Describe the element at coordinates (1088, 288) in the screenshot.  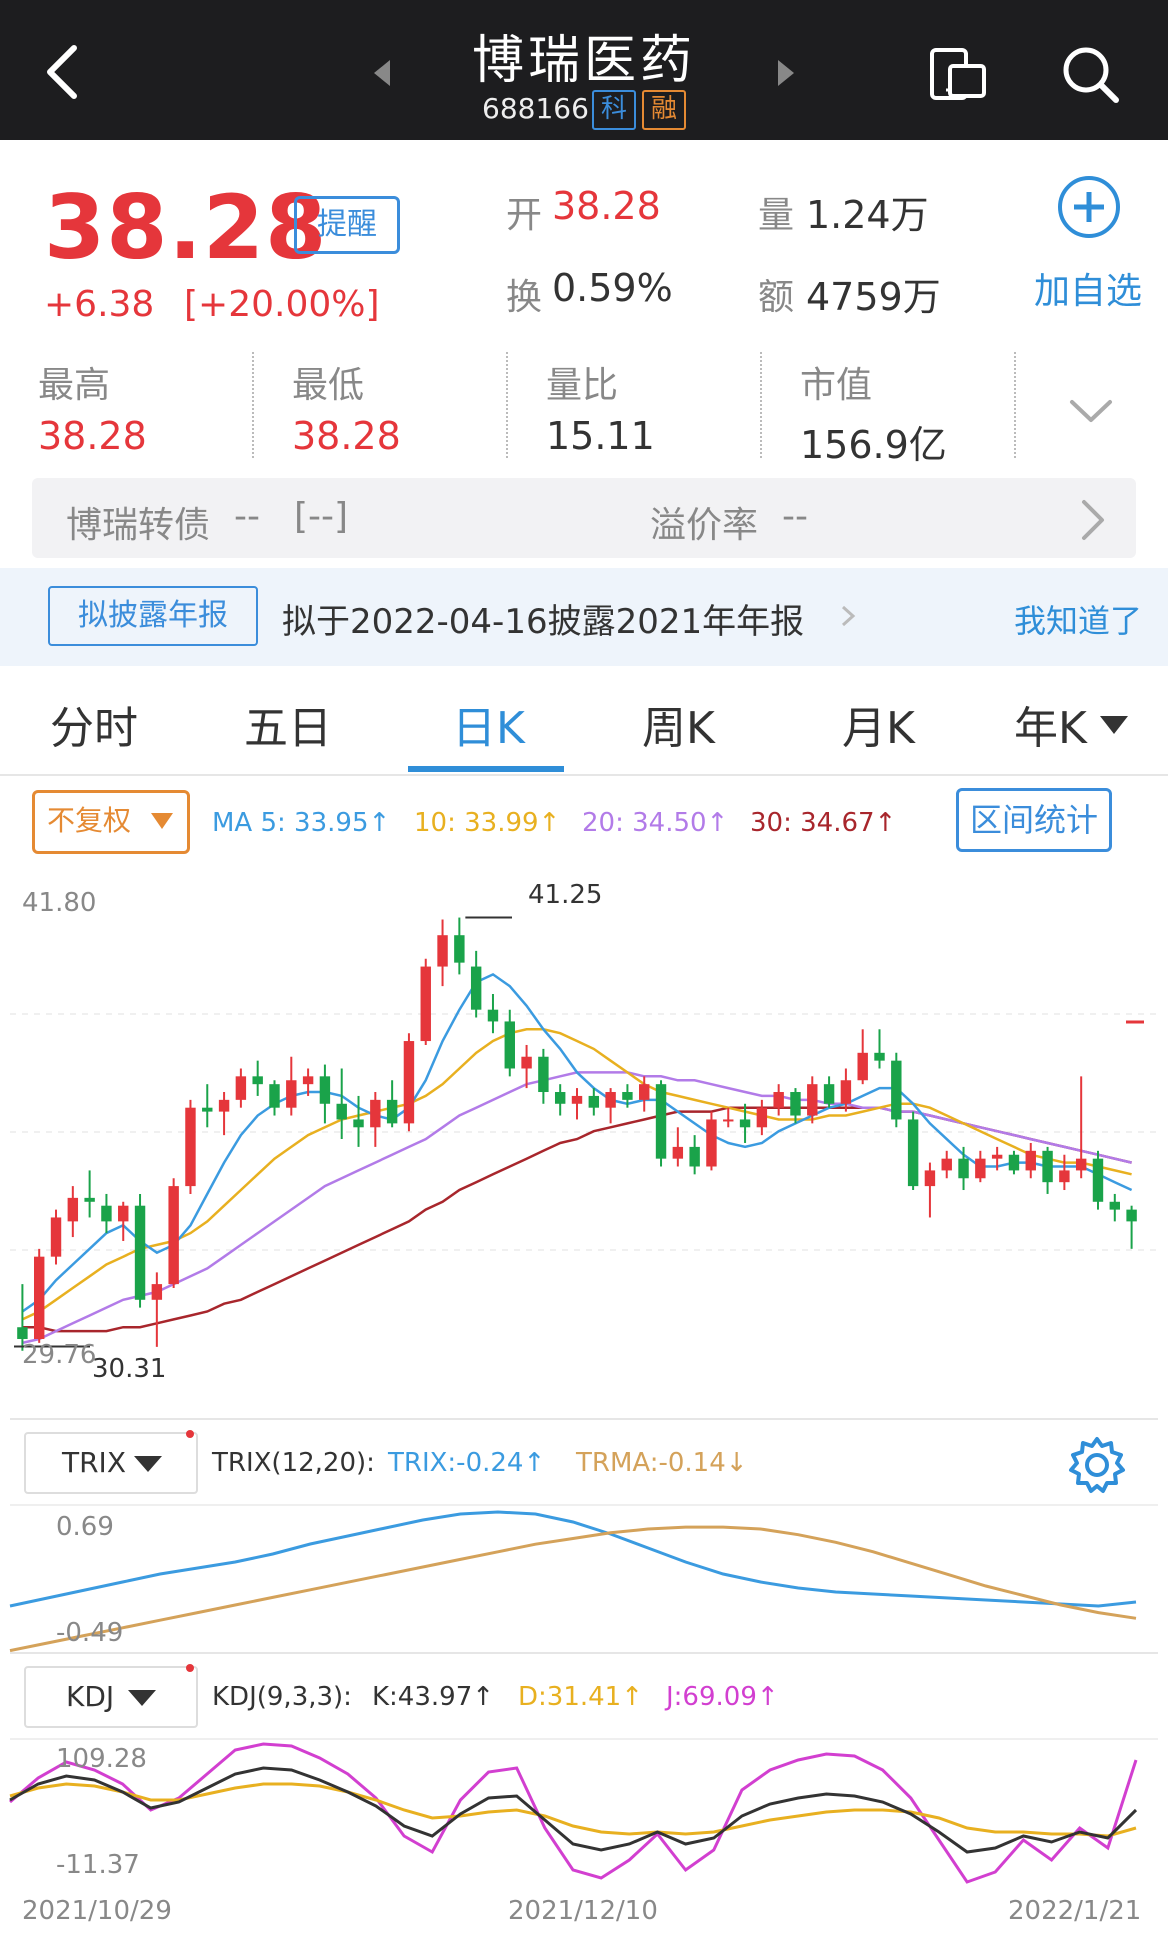
I see `add-watch-button: 加自选` at that location.